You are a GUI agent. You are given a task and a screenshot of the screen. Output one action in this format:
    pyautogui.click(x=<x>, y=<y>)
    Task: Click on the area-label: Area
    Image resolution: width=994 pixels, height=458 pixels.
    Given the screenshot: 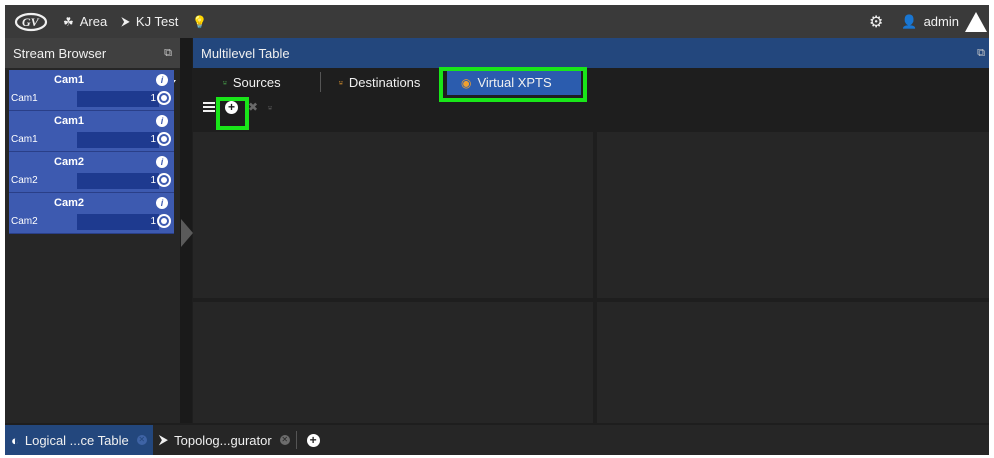 What is the action you would take?
    pyautogui.click(x=93, y=21)
    